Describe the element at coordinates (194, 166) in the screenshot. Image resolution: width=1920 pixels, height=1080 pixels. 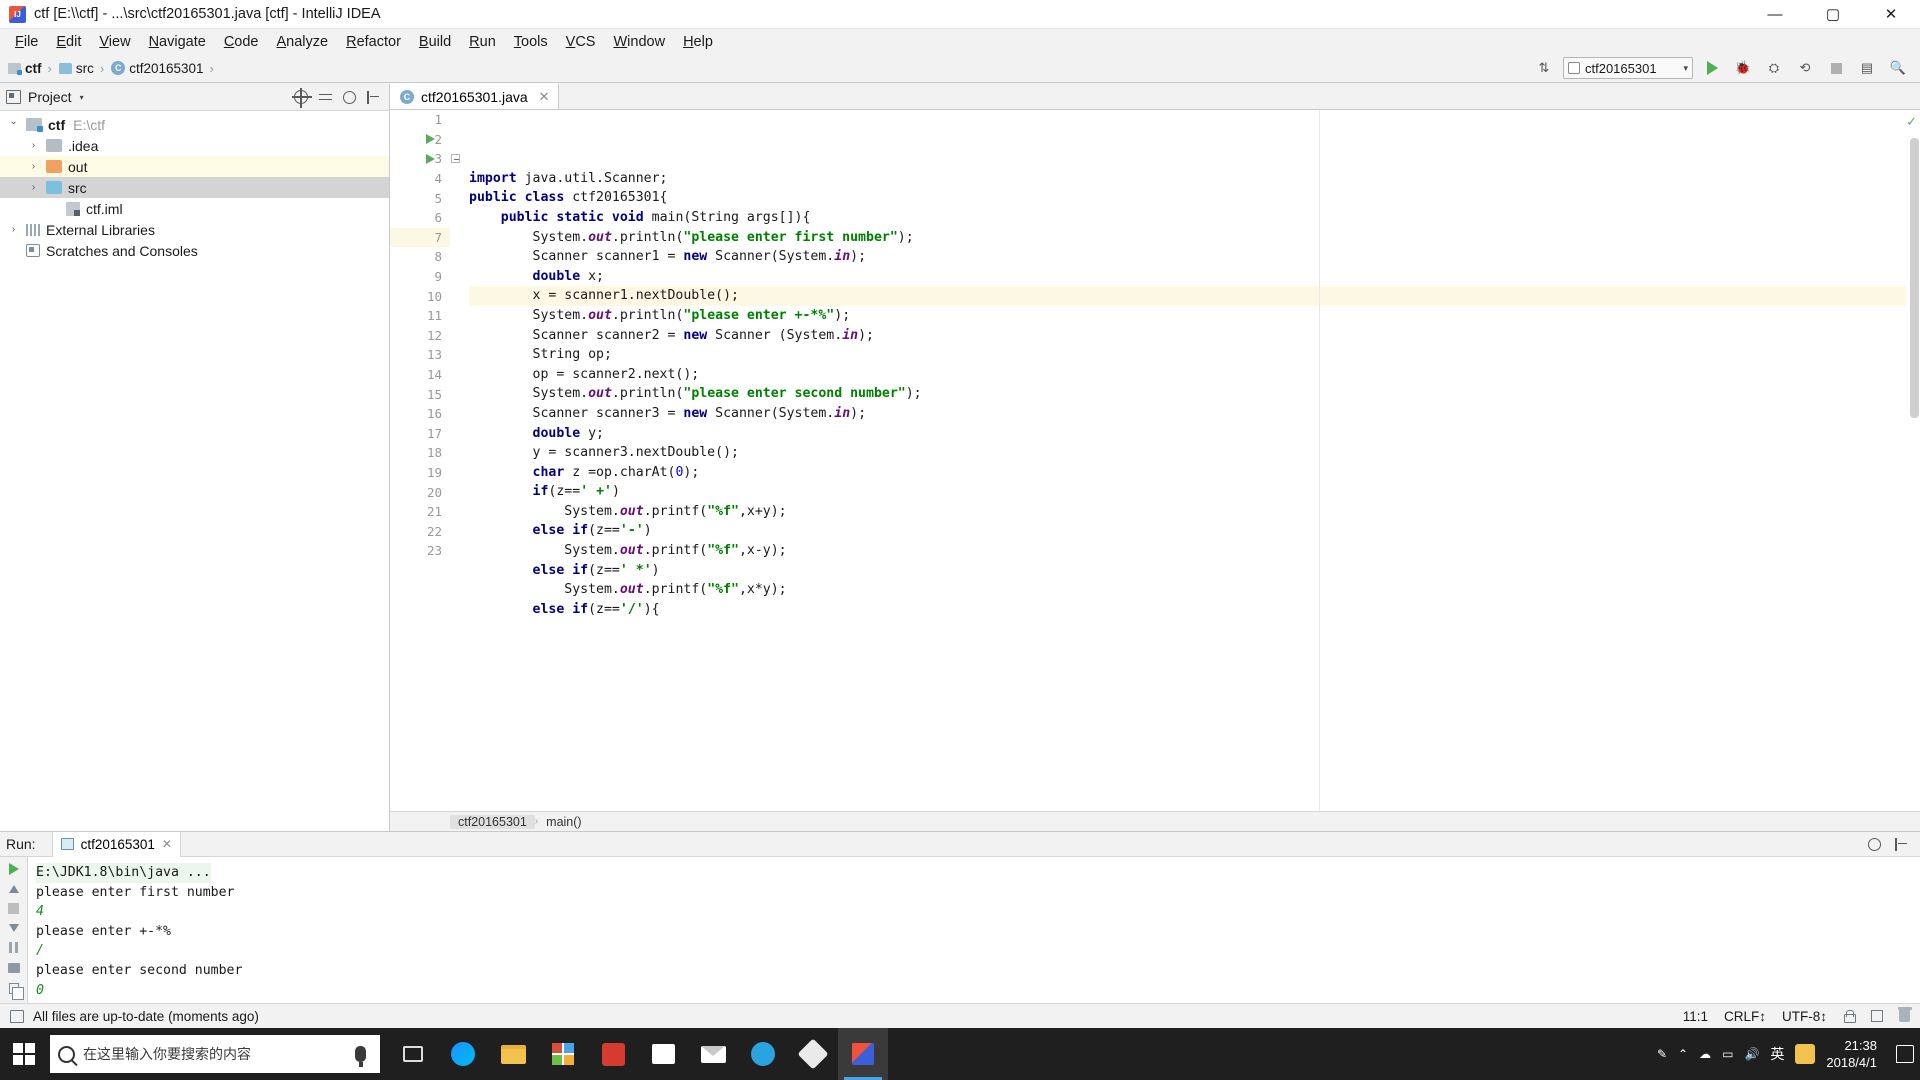
I see `tree-item-out: out` at that location.